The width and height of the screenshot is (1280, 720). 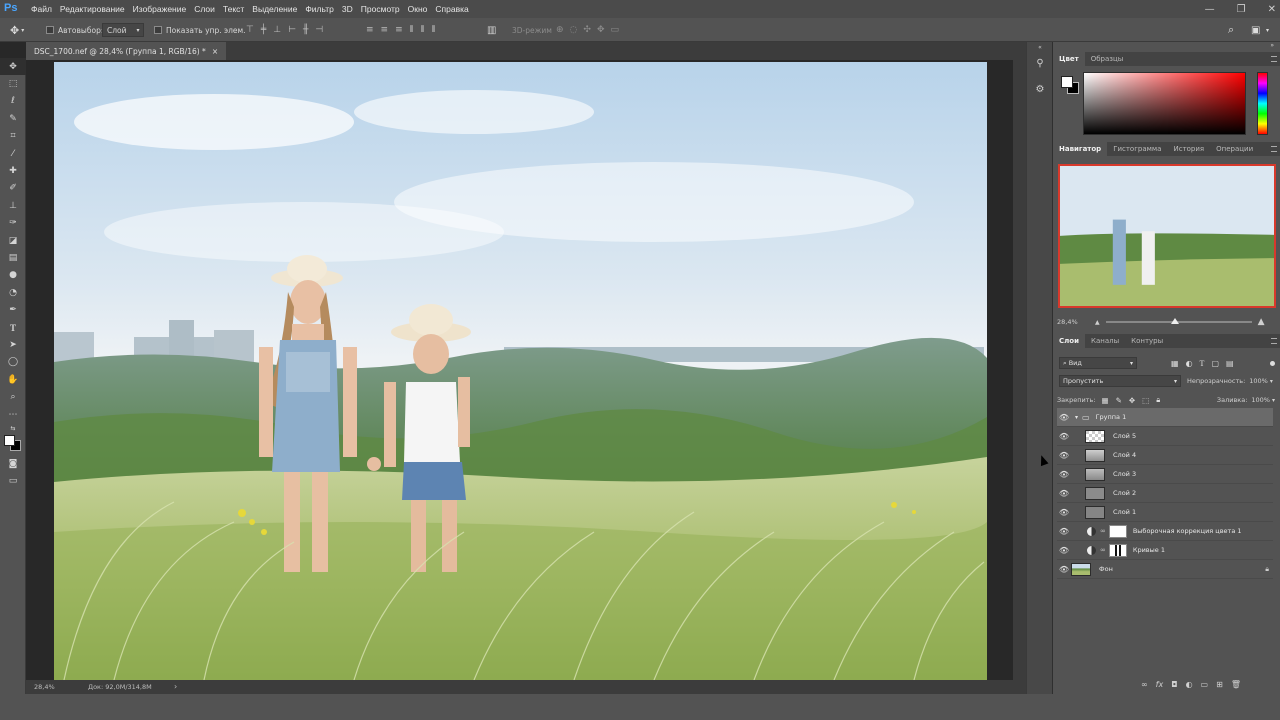 I want to click on marquee-tool: ⬚, so click(x=13, y=83).